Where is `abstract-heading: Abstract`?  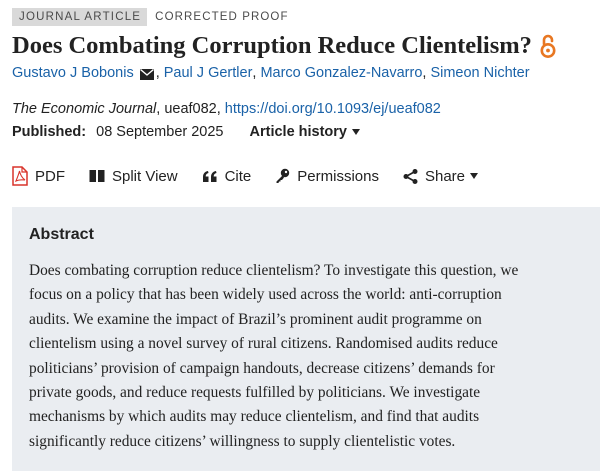
abstract-heading: Abstract is located at coordinates (61, 234).